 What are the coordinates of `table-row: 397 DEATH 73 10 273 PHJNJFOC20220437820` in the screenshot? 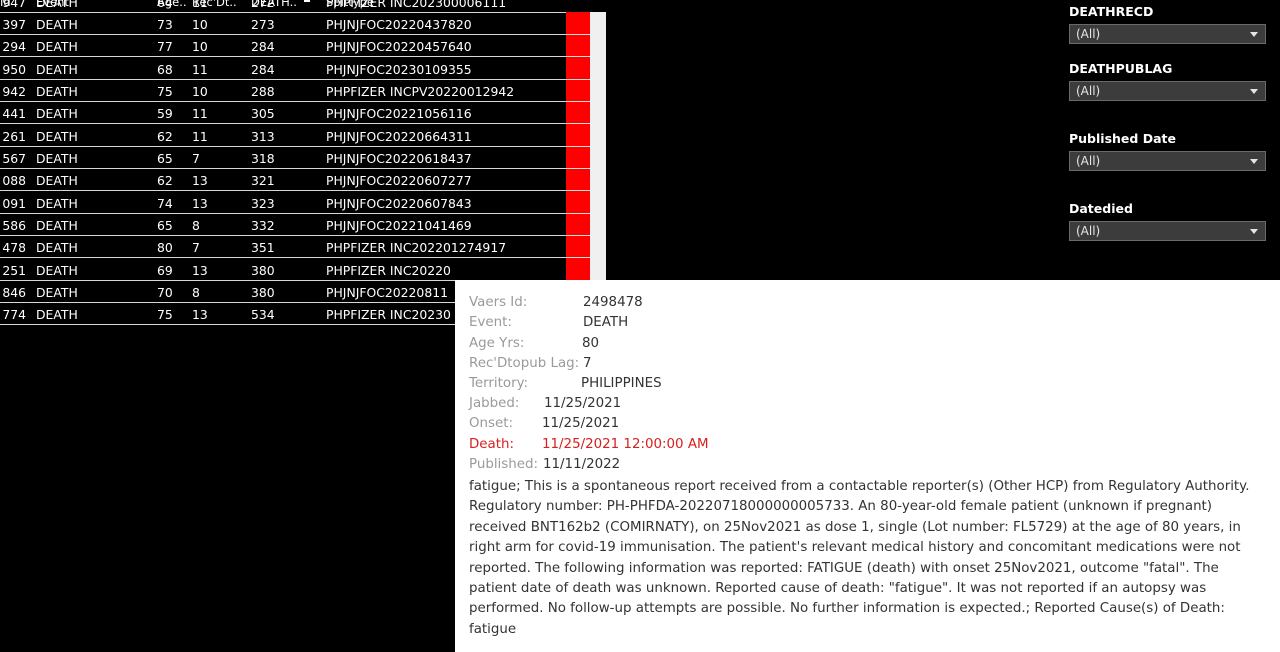 It's located at (283, 24).